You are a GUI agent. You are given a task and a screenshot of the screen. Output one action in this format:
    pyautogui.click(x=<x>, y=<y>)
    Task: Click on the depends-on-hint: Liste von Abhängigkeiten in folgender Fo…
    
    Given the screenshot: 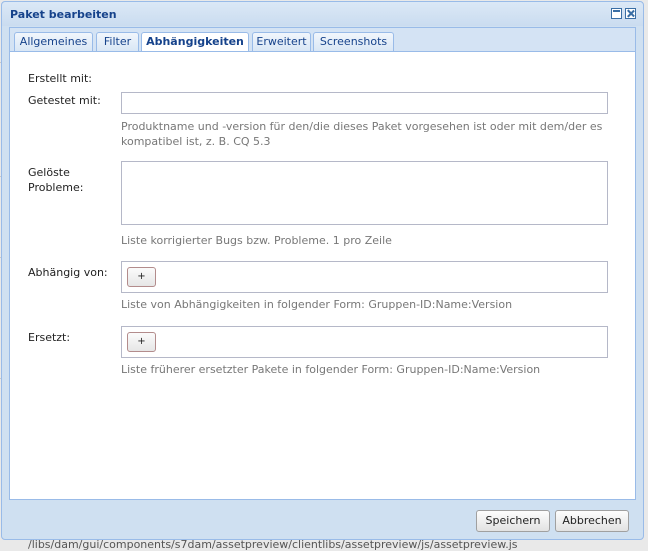 What is the action you would take?
    pyautogui.click(x=317, y=304)
    